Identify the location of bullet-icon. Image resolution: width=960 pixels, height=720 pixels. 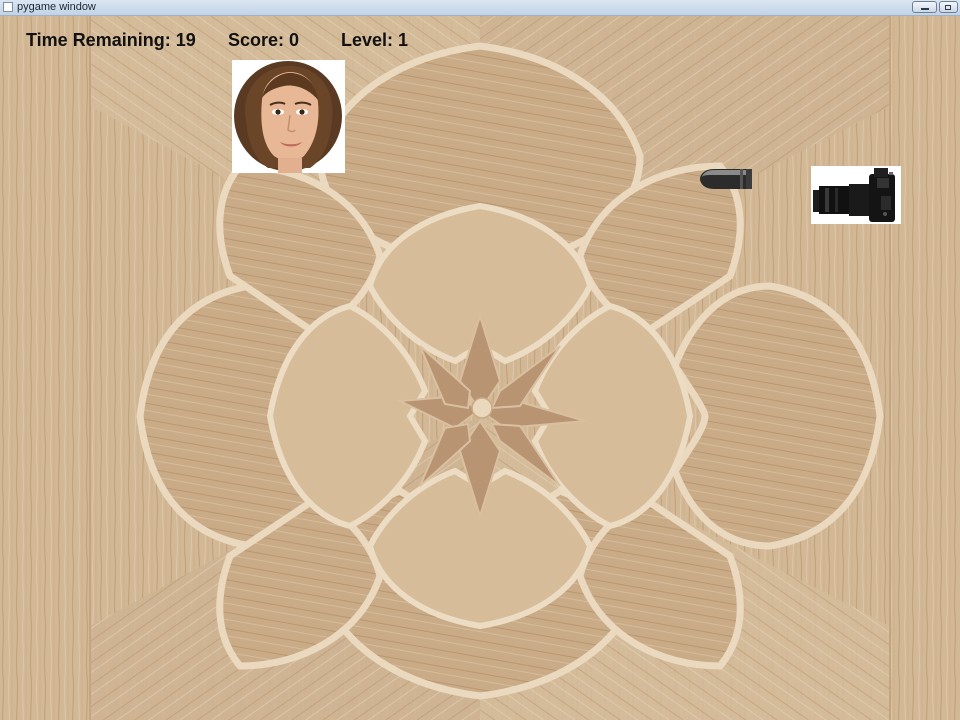
(726, 179).